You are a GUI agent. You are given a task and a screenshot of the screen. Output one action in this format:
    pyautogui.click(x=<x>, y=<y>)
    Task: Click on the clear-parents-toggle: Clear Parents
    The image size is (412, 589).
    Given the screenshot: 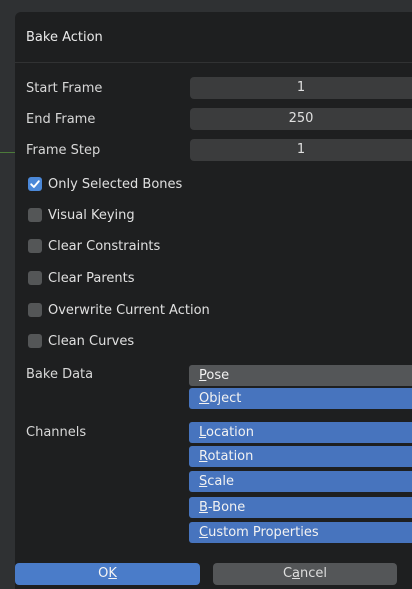 What is the action you would take?
    pyautogui.click(x=81, y=278)
    